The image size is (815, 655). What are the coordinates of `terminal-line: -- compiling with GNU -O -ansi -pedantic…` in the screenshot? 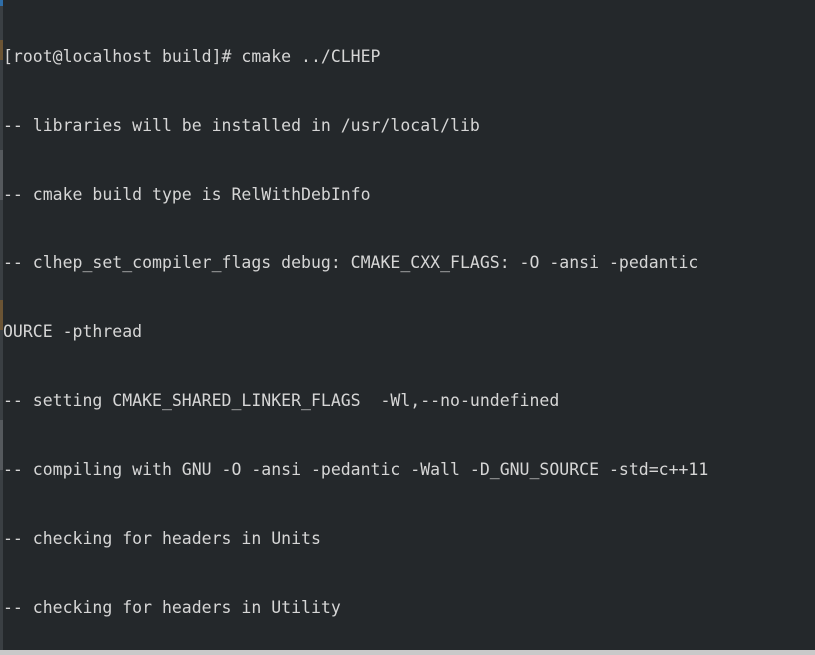 It's located at (356, 469).